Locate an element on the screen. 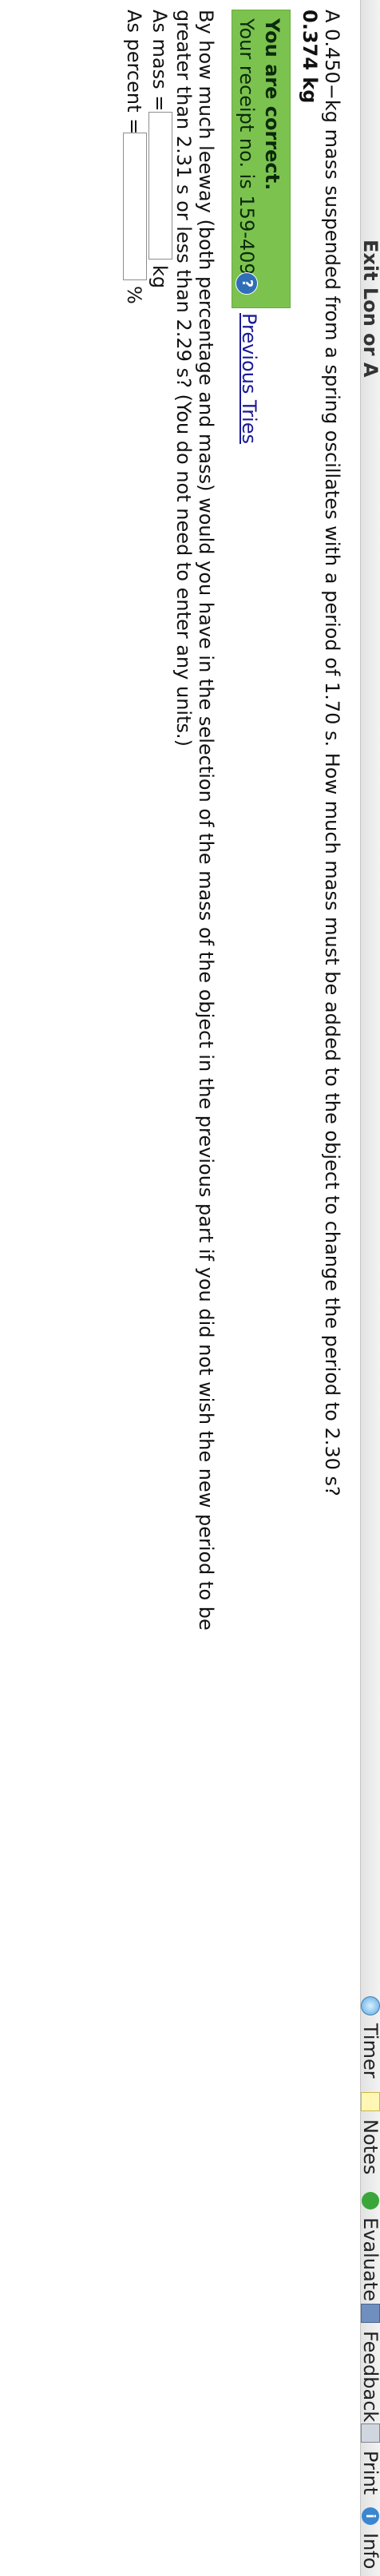  timer-button: Timer is located at coordinates (369, 2038).